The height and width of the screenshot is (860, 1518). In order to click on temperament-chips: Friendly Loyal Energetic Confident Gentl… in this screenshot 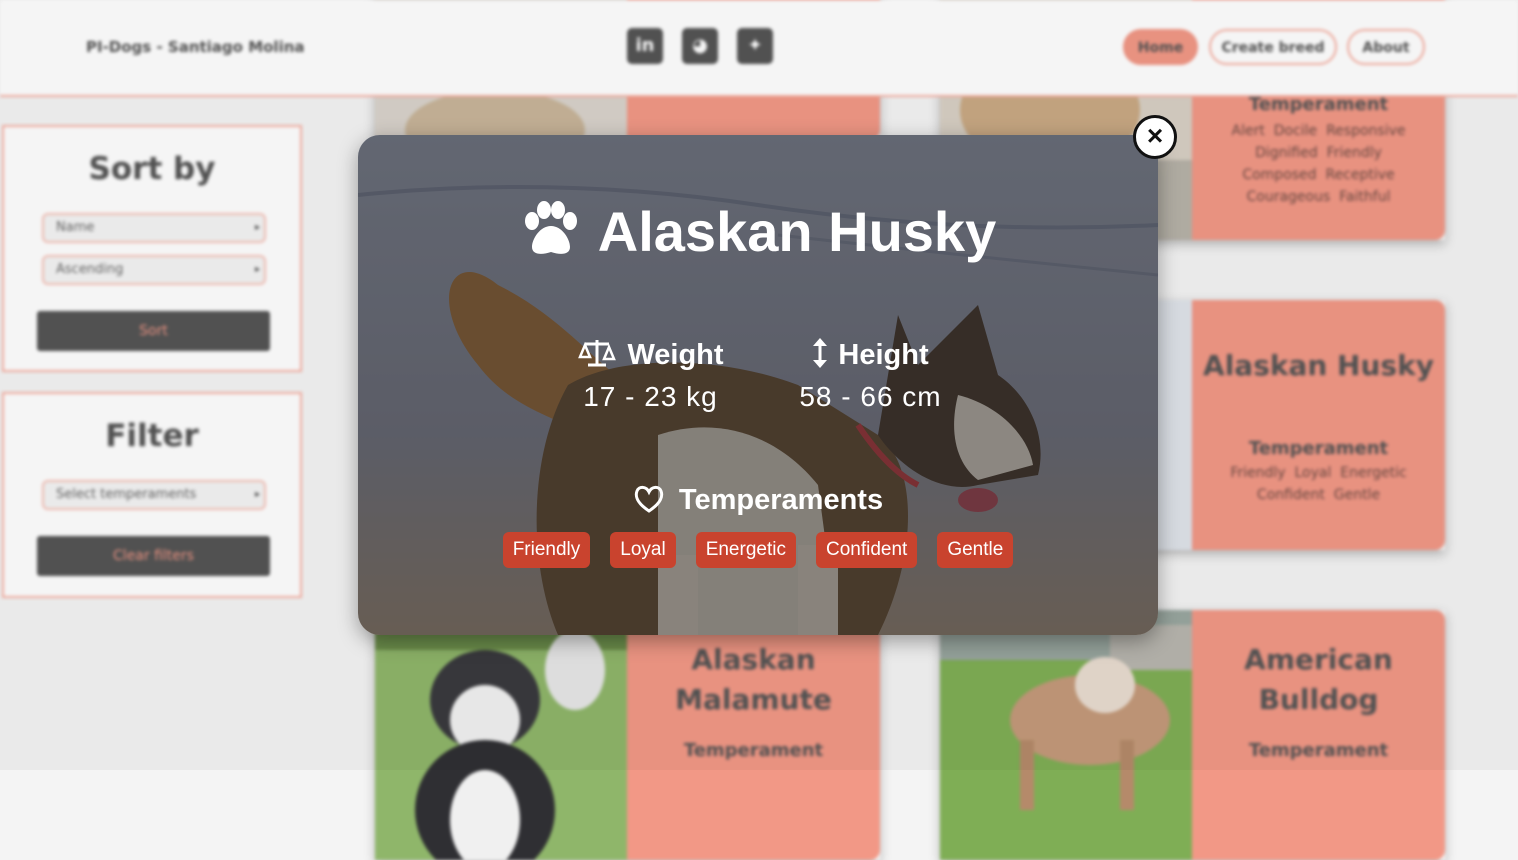, I will do `click(758, 550)`.